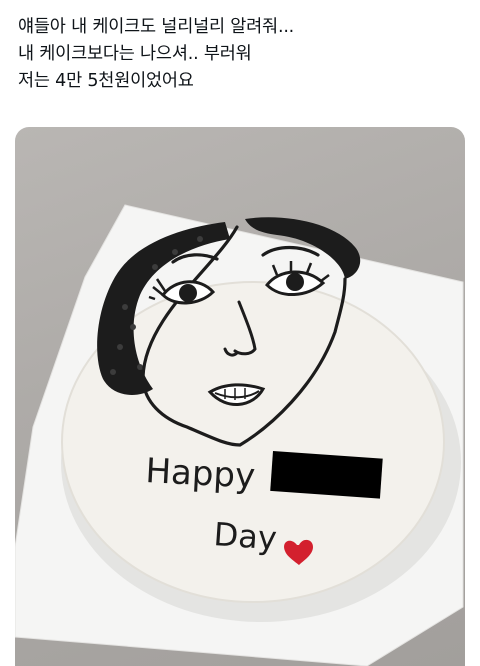  What do you see at coordinates (326, 474) in the screenshot?
I see `redaction-box` at bounding box center [326, 474].